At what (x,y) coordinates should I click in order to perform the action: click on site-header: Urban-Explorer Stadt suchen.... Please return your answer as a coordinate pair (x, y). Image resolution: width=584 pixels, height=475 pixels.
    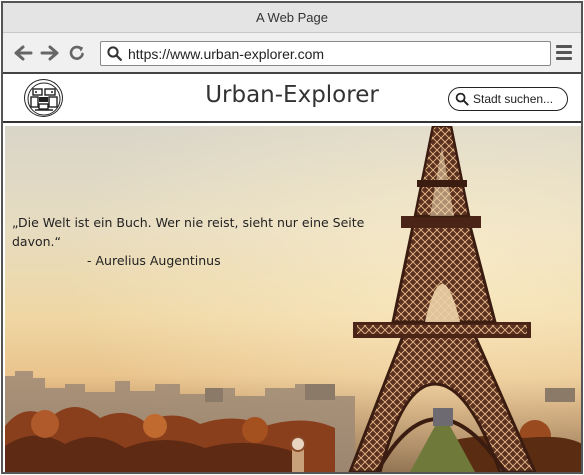
    Looking at the image, I should click on (292, 98).